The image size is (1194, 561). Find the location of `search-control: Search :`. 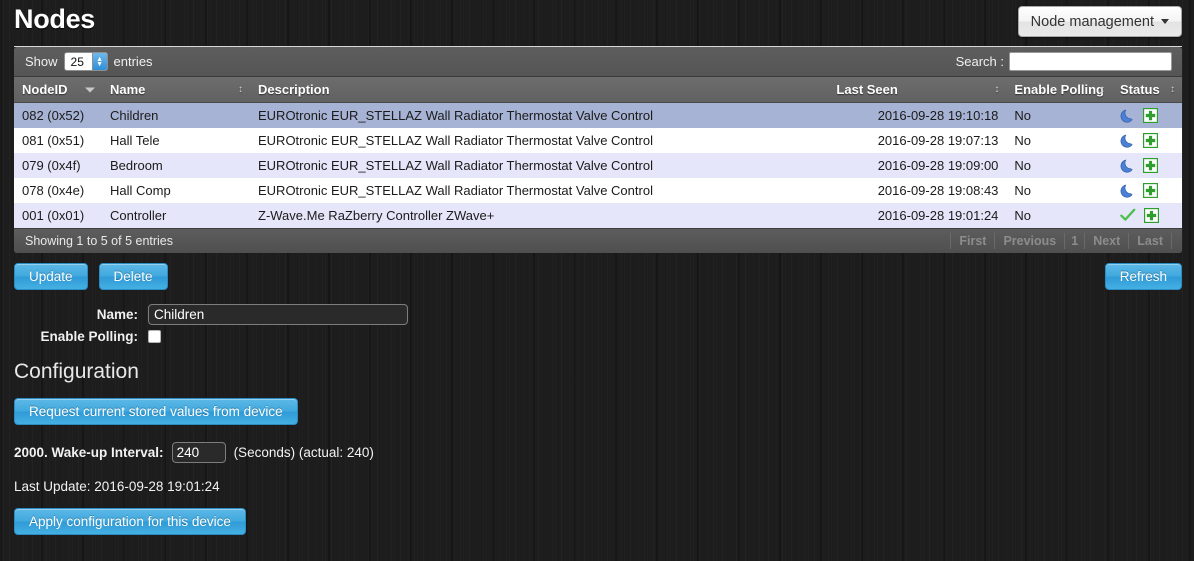

search-control: Search : is located at coordinates (1064, 61).